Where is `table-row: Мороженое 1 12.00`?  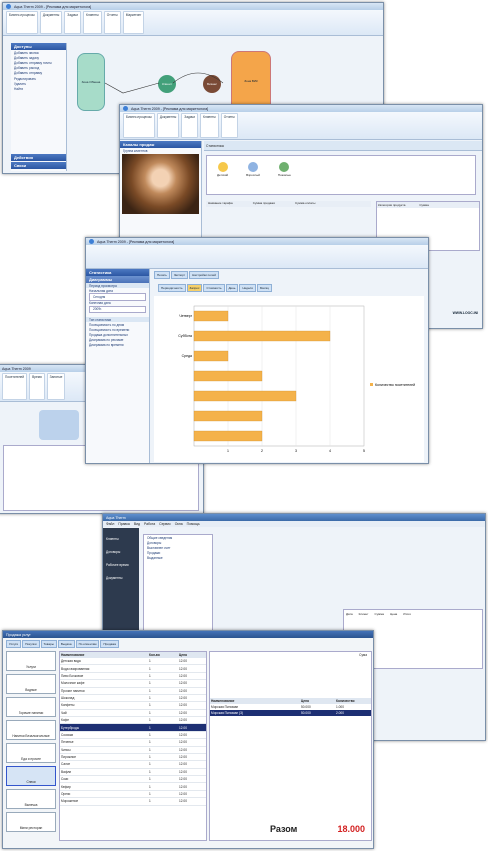
table-row: Мороженое 1 12.00 is located at coordinates (133, 802).